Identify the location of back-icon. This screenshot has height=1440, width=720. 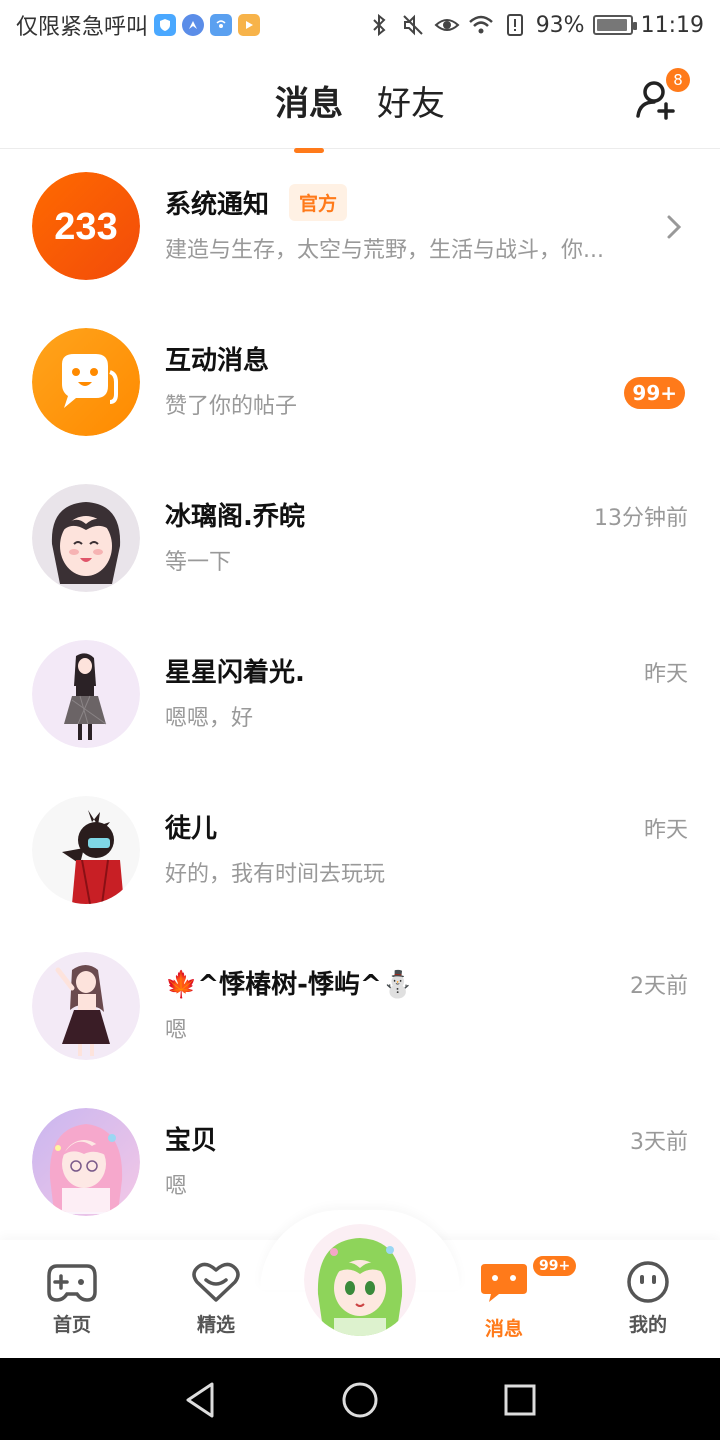
(200, 1400).